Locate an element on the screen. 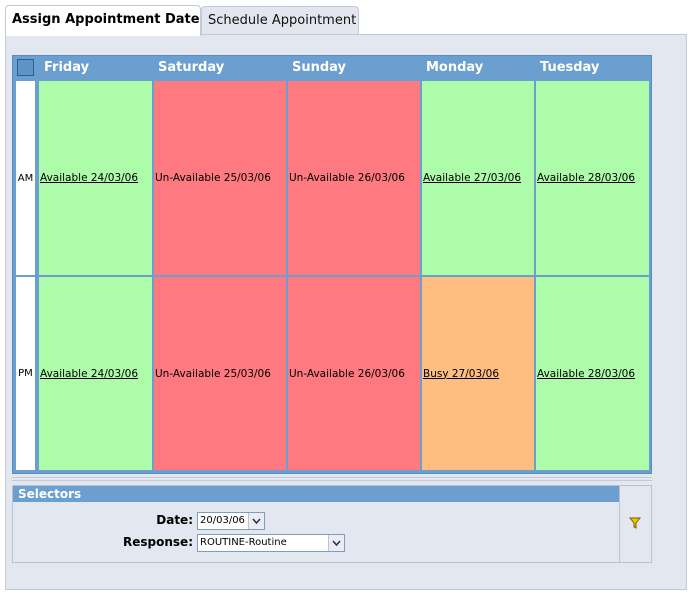 This screenshot has height=595, width=692. calendar-header: Friday Saturday Sunday Monday Tuesday is located at coordinates (332, 68).